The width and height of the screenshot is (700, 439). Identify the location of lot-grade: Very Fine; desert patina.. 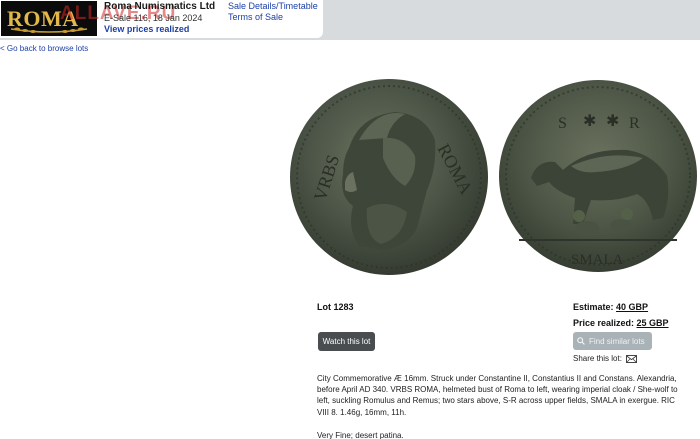
(360, 435).